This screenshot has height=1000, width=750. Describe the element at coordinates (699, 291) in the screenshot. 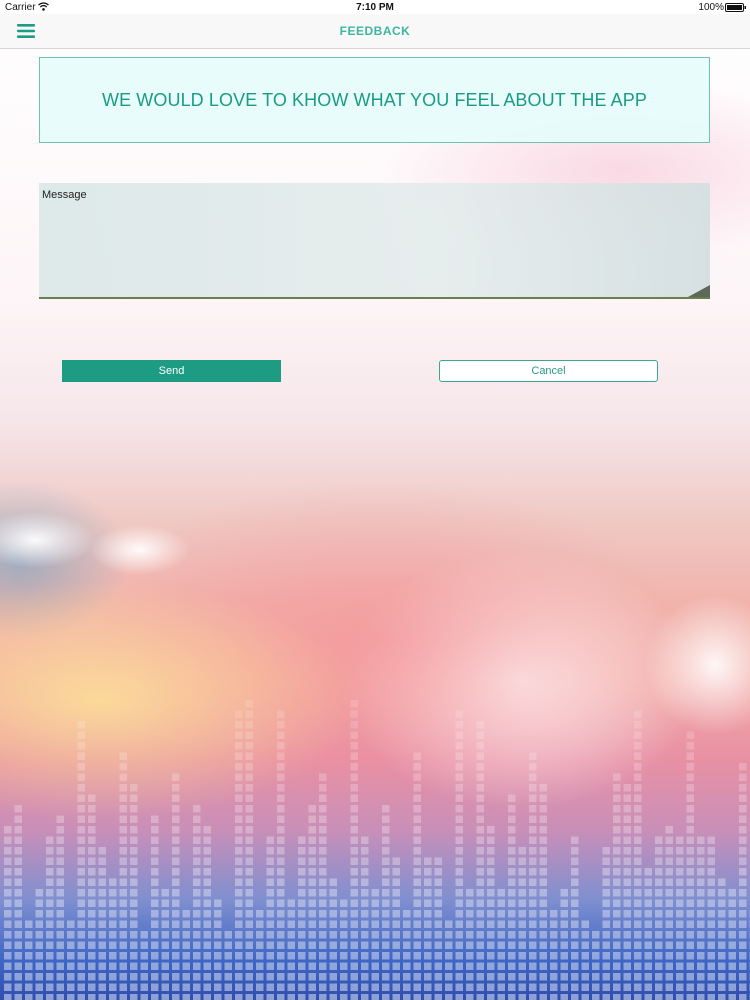

I see `resize-handle-icon` at that location.